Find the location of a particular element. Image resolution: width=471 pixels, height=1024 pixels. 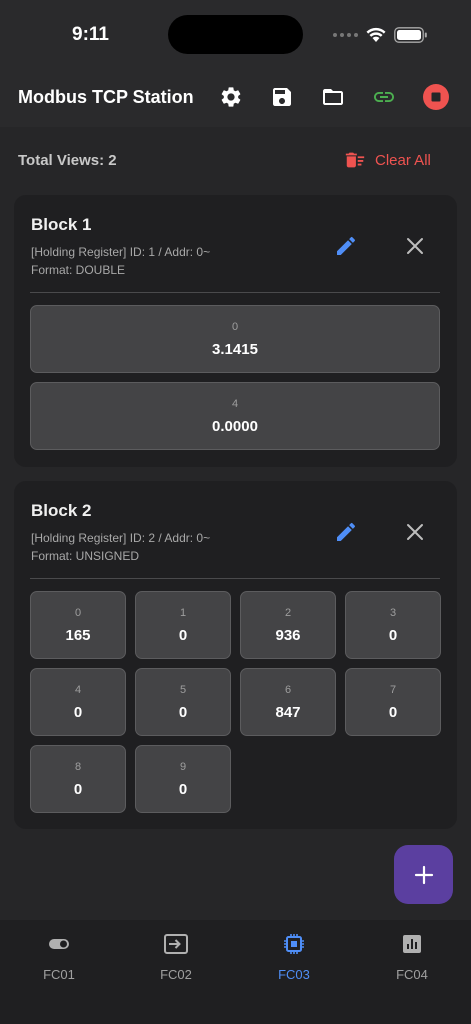

register-value: 847 is located at coordinates (288, 712).